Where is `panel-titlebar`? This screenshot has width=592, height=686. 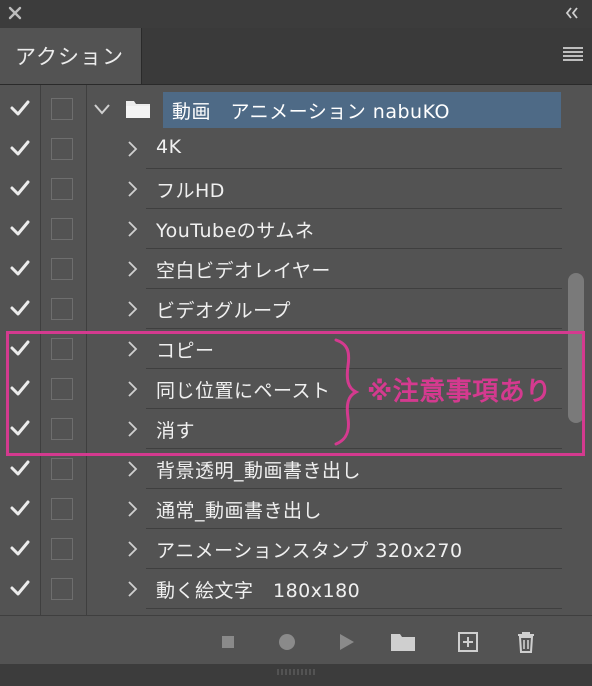 panel-titlebar is located at coordinates (296, 14).